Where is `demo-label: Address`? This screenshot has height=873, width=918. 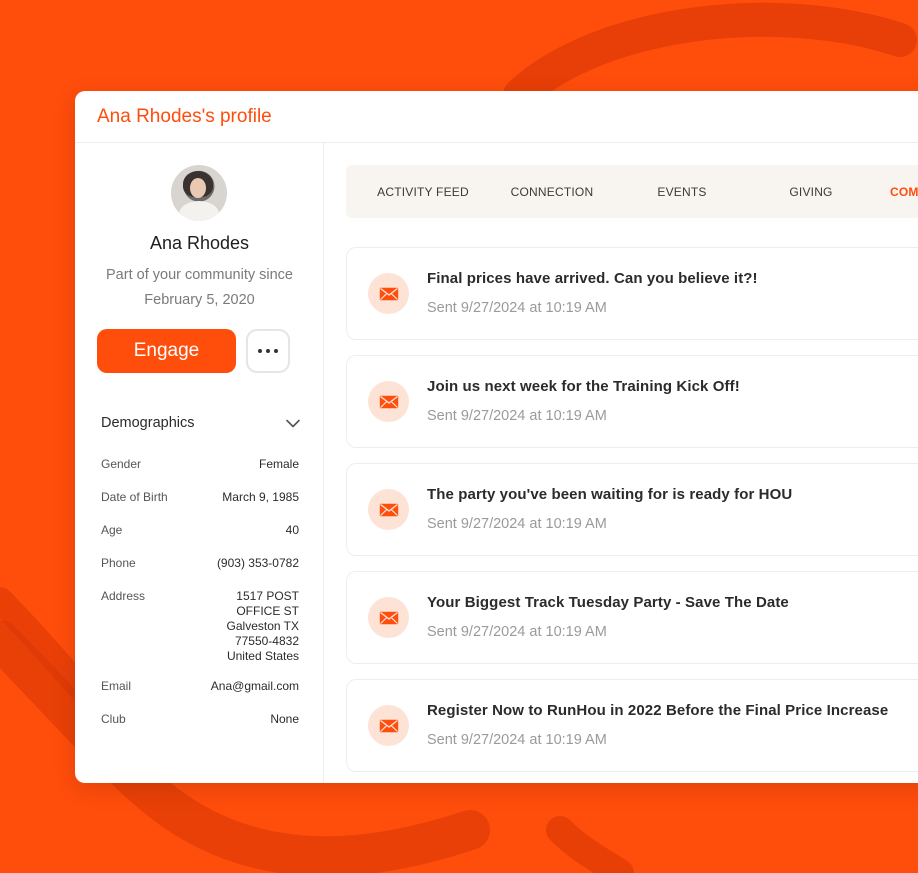
demo-label: Address is located at coordinates (123, 596).